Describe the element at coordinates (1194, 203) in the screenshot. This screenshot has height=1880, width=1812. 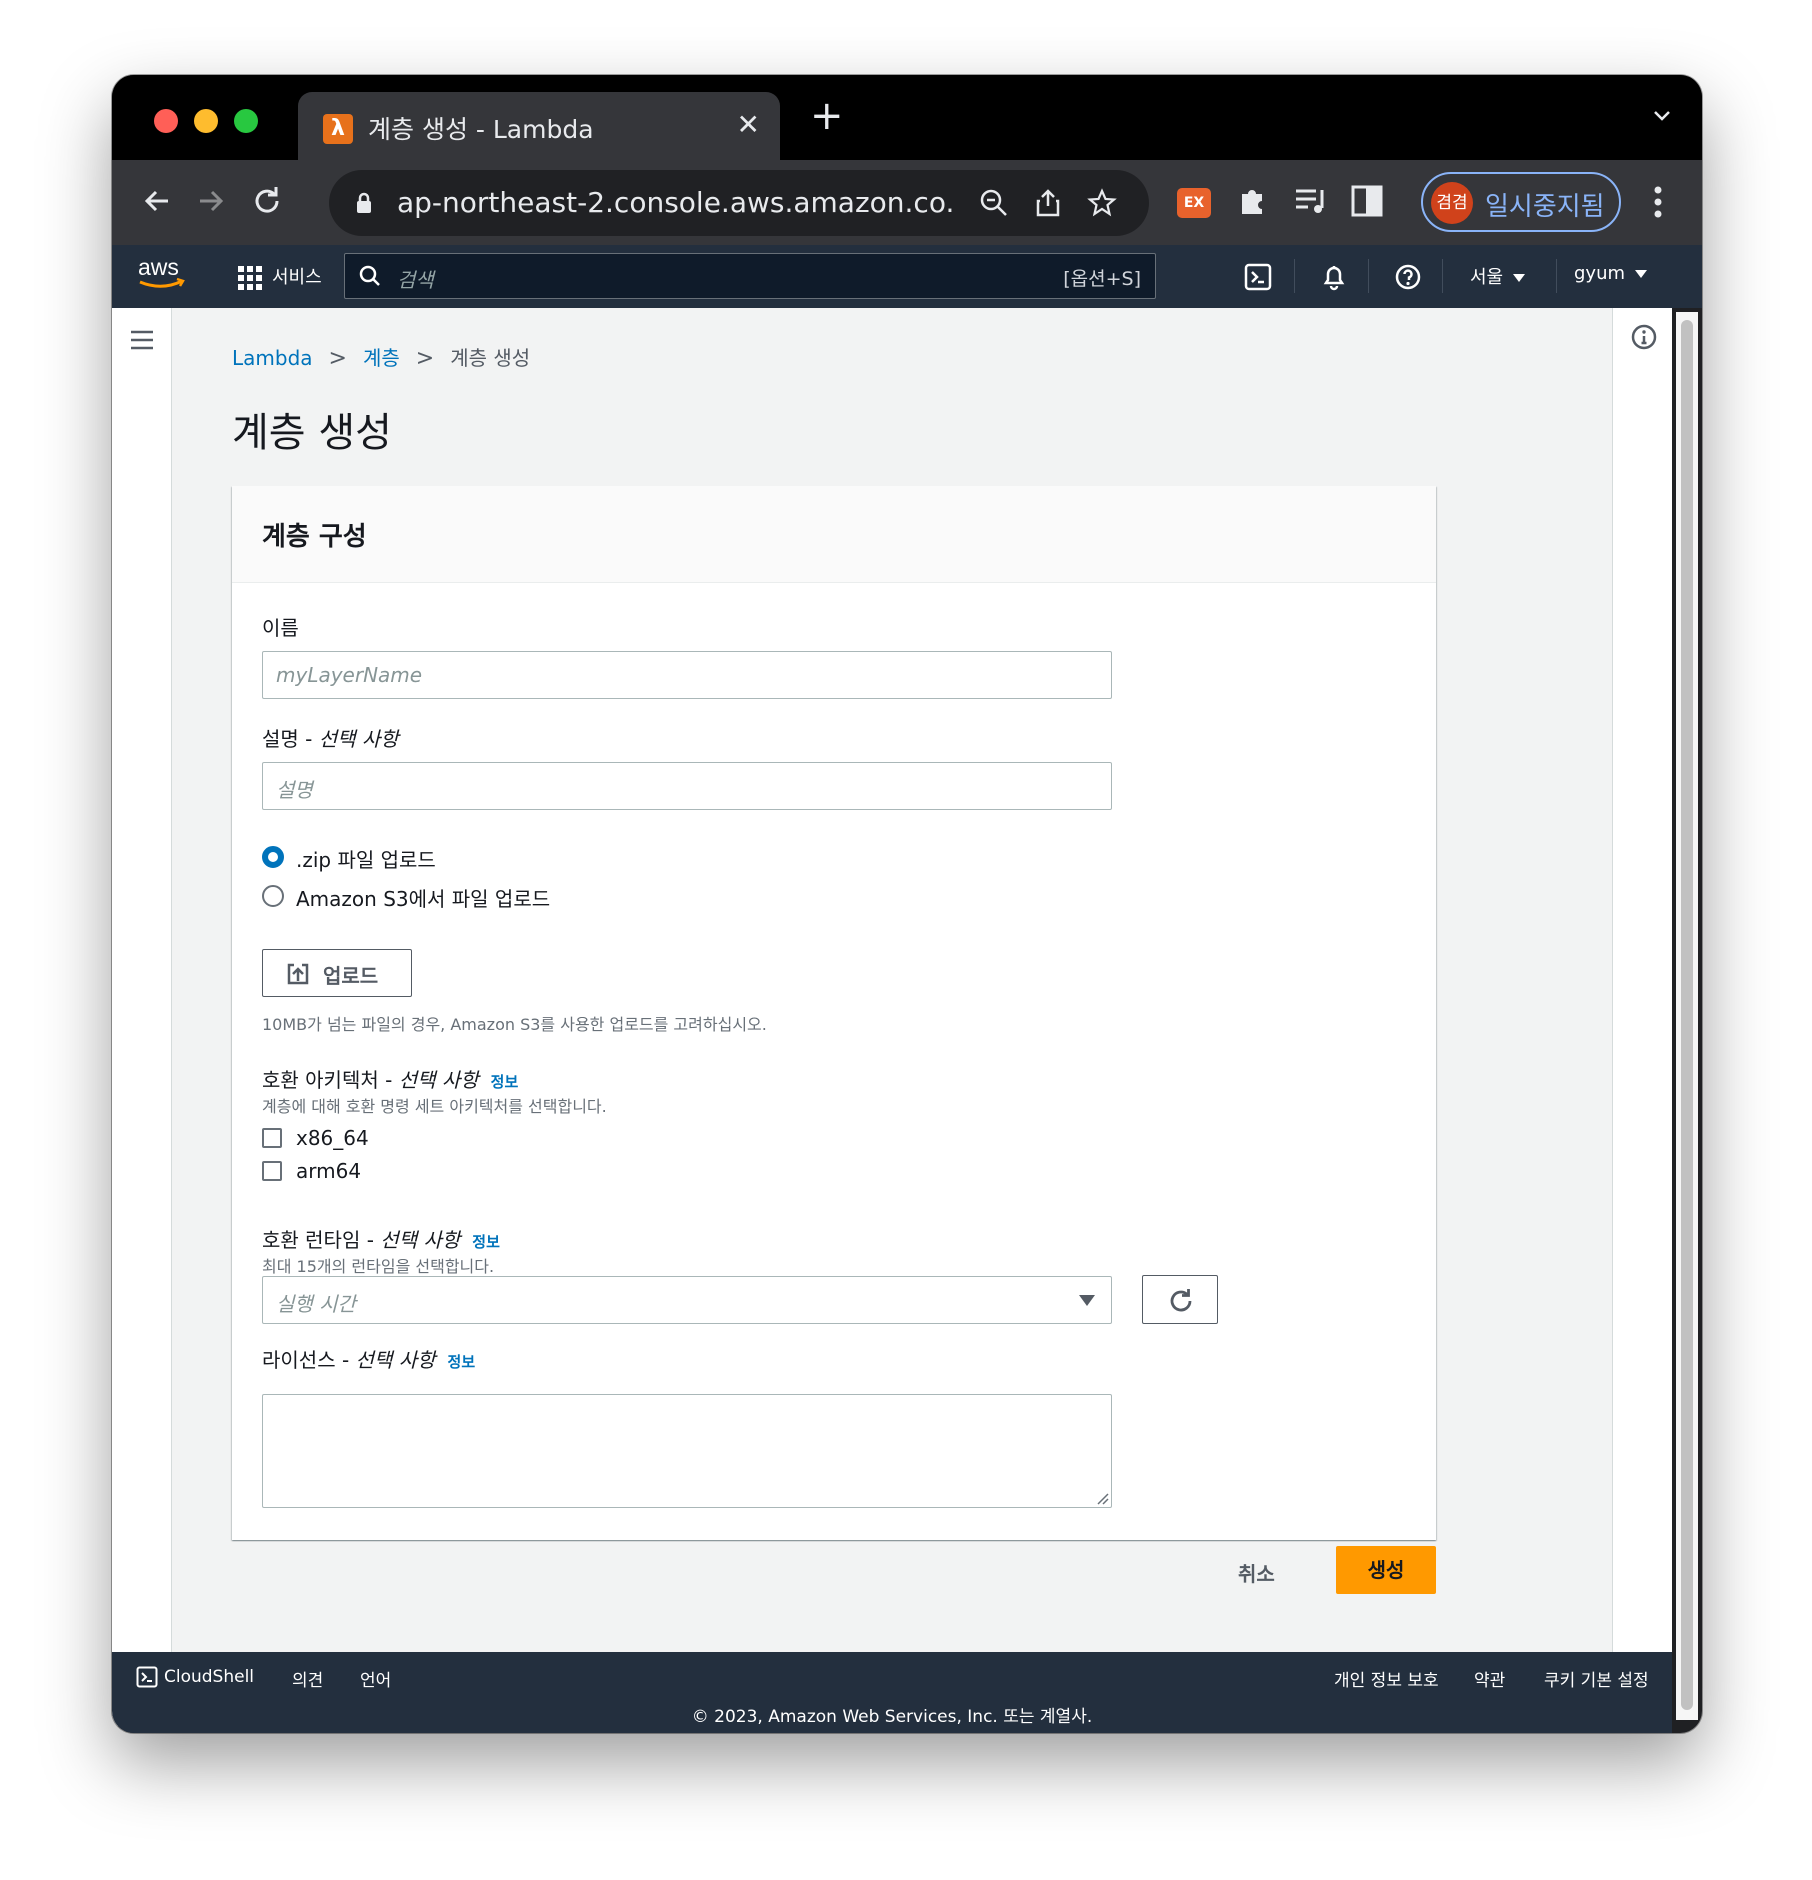
I see `extension-ex-icon: EX` at that location.